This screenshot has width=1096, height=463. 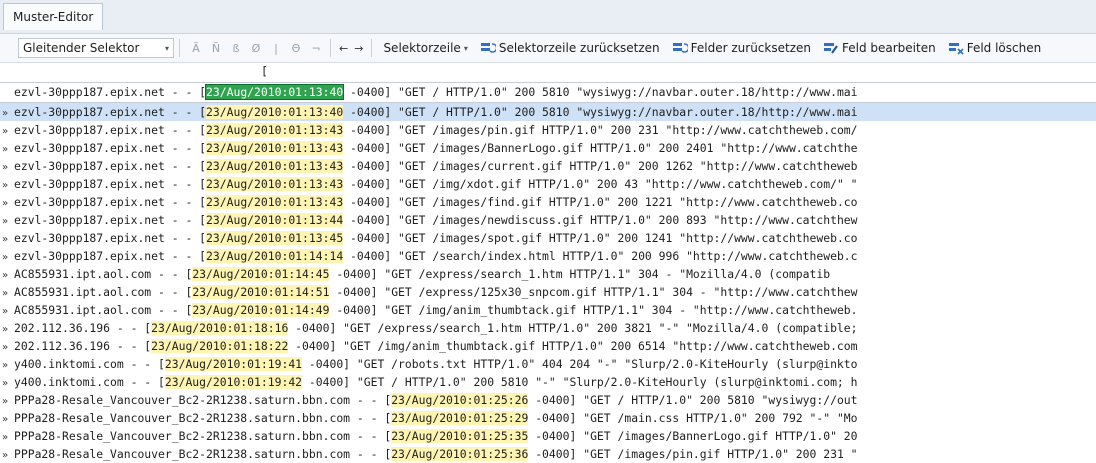 What do you see at coordinates (261, 310) in the screenshot?
I see `timestamp-field: 23/Aug/2010:01:14:49` at bounding box center [261, 310].